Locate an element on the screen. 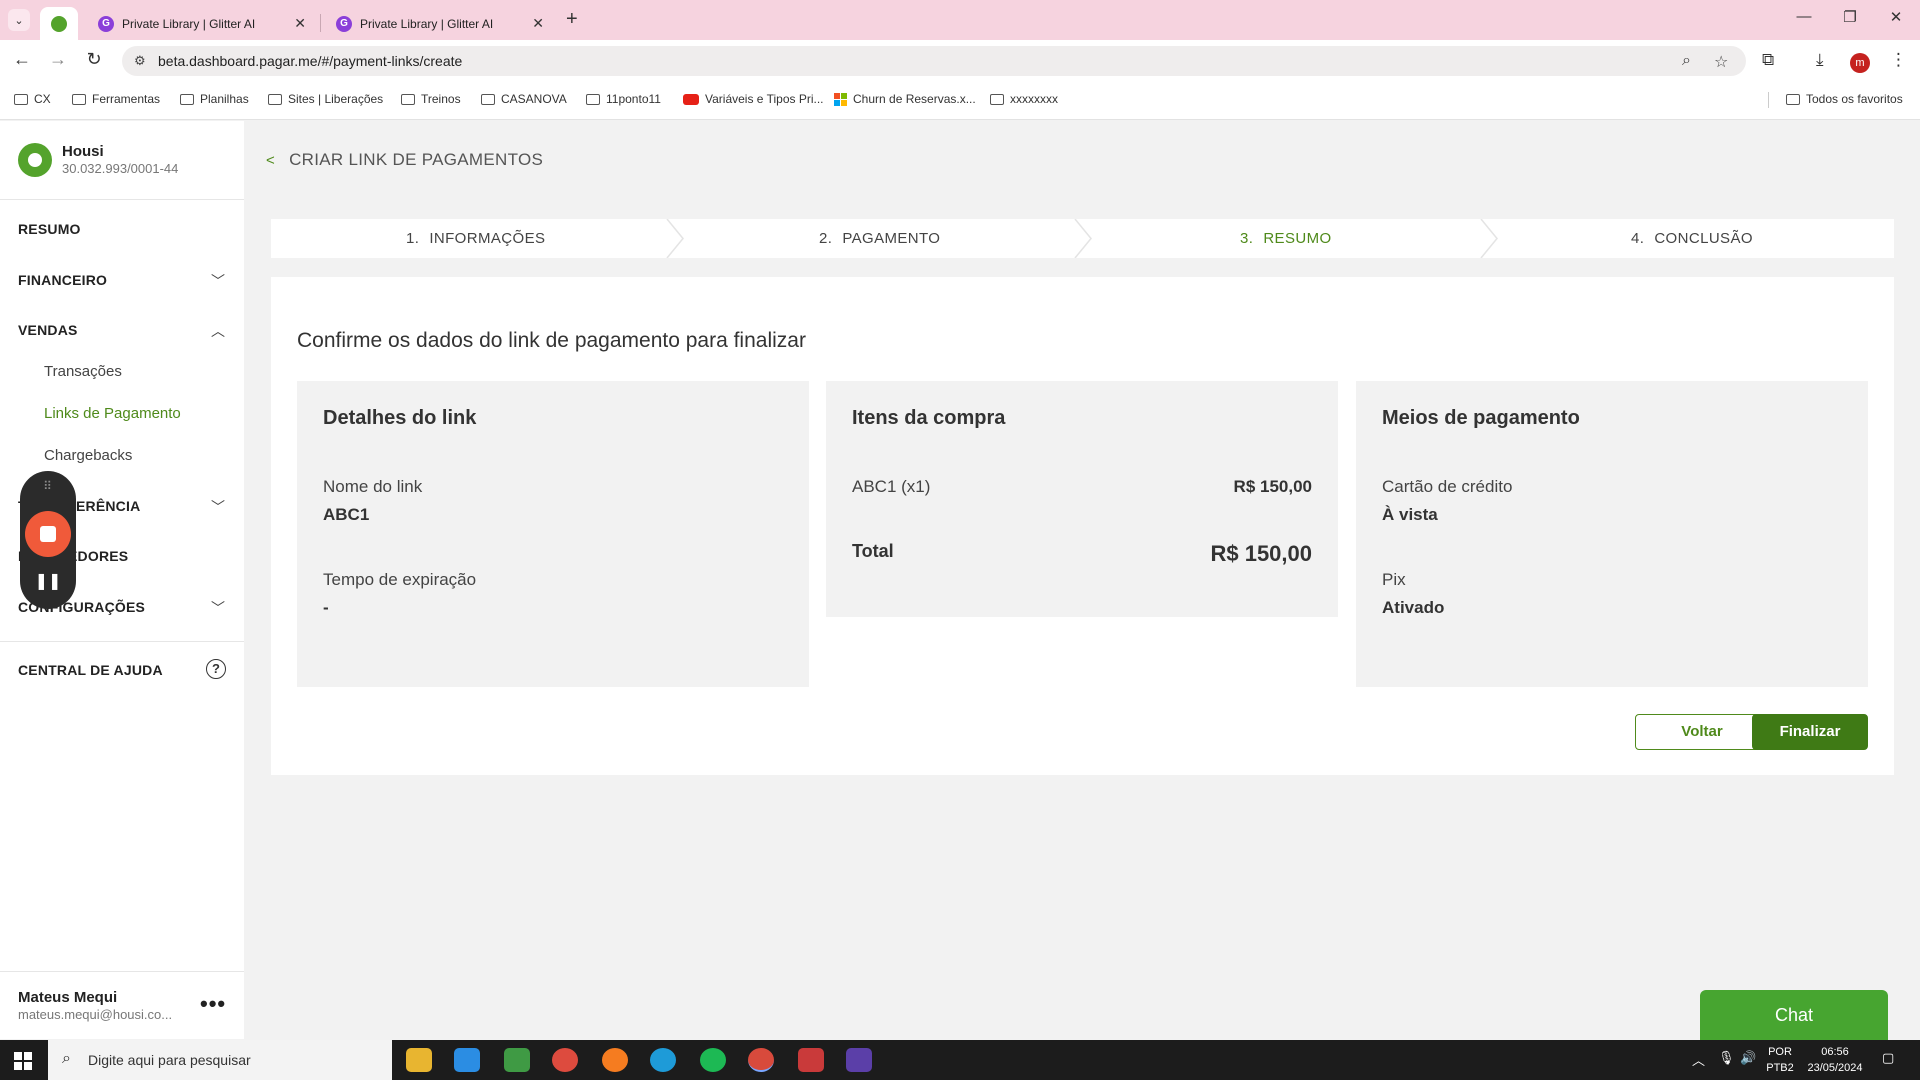 The width and height of the screenshot is (1920, 1080). glitter-favicon-icon: G is located at coordinates (106, 23).